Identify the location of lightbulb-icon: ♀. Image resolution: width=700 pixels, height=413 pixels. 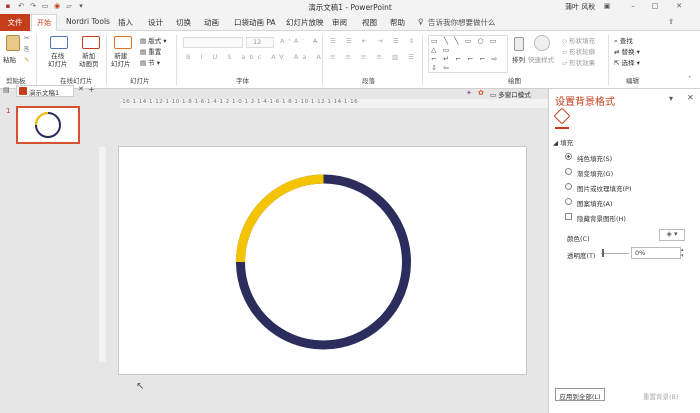
(421, 21).